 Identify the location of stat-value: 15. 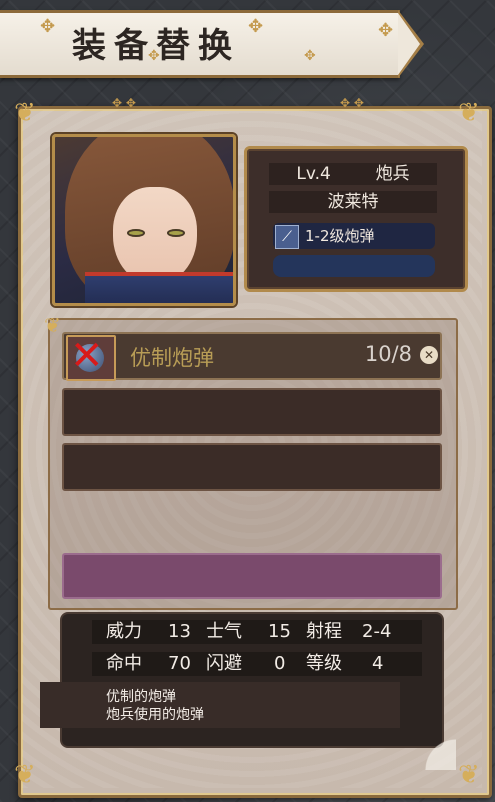
(279, 631).